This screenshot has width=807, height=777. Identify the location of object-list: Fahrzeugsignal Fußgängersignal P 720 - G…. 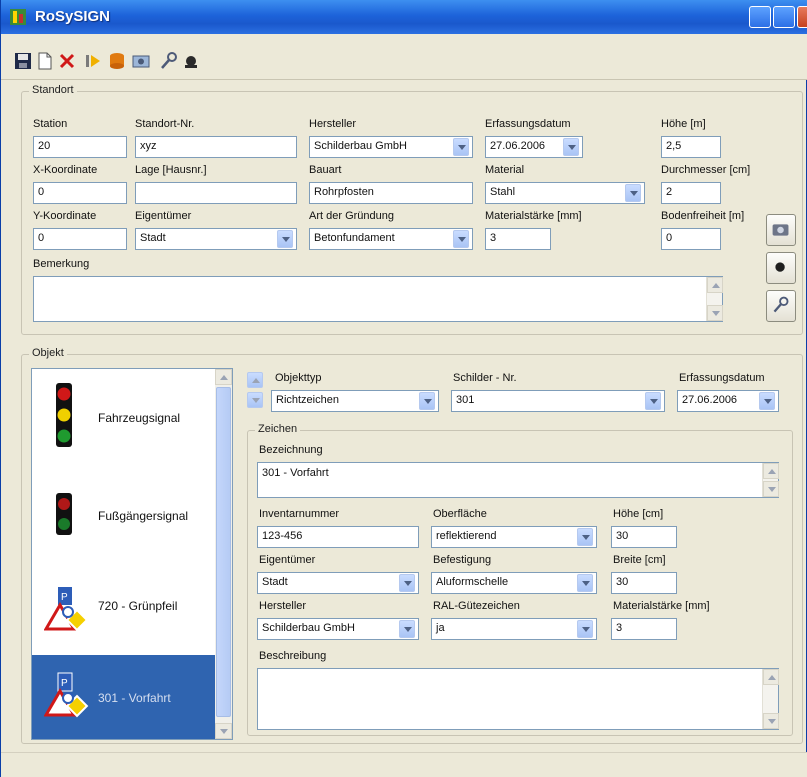
(132, 554).